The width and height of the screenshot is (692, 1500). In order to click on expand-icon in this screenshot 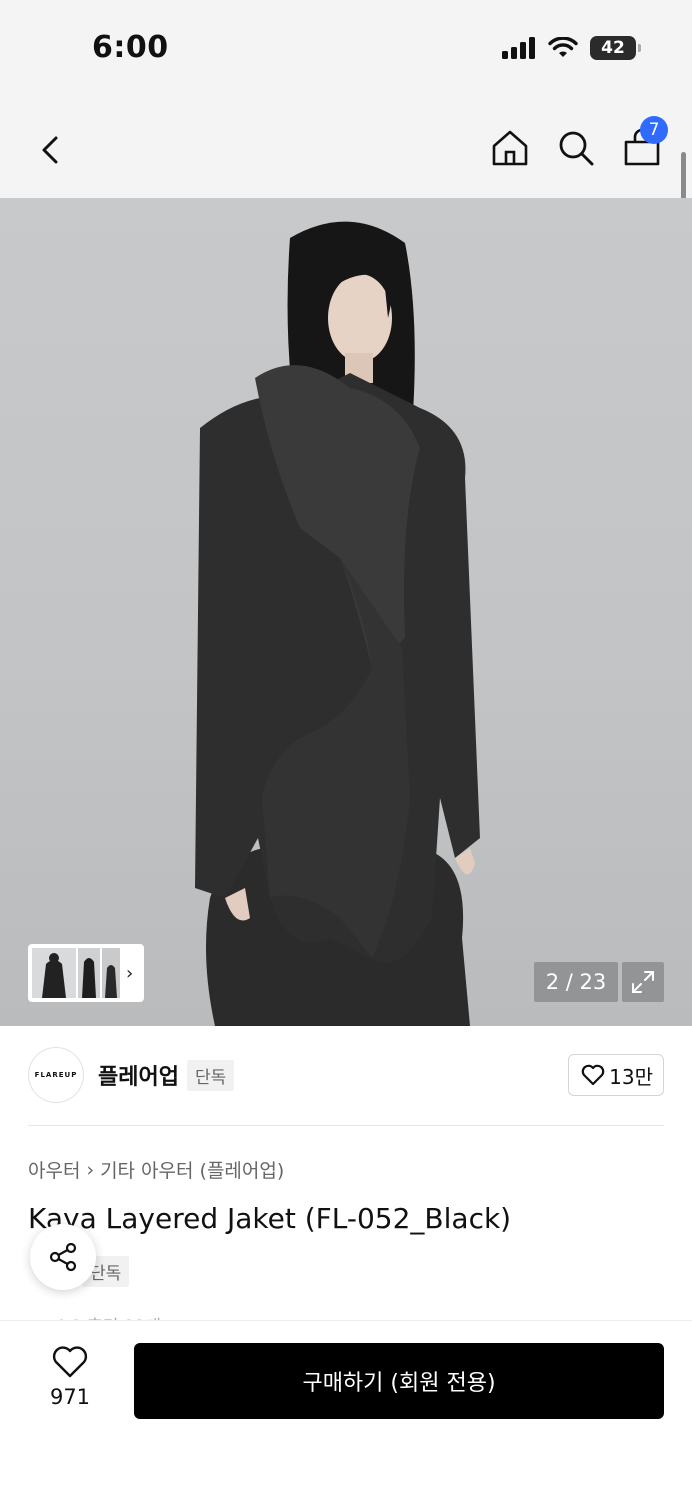, I will do `click(643, 982)`.